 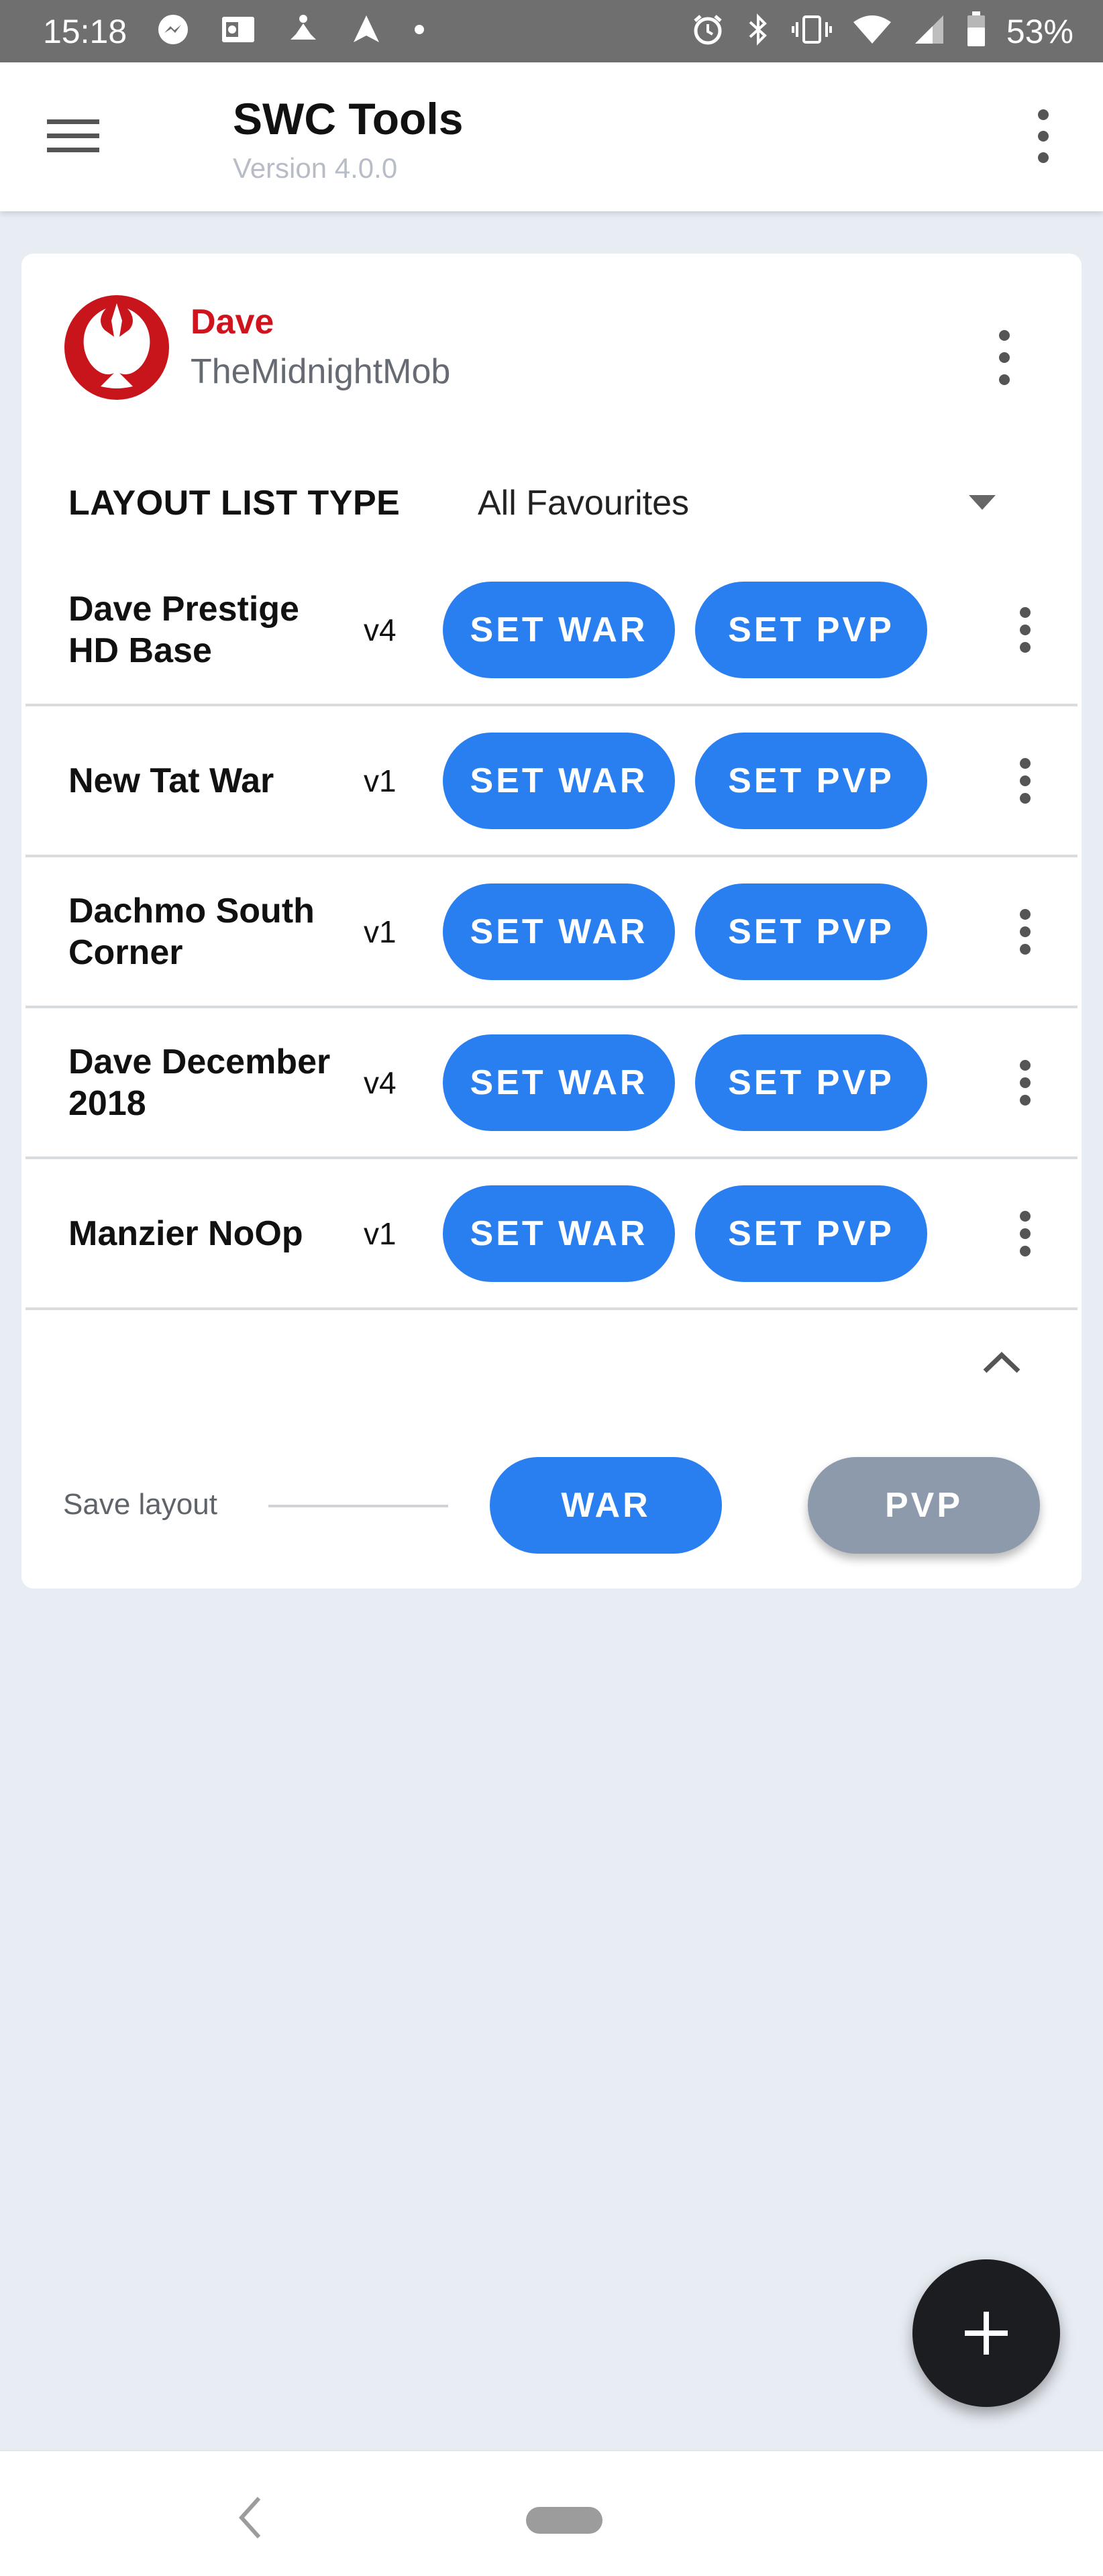 I want to click on layout-name: Manzier NoOp, so click(x=185, y=1233).